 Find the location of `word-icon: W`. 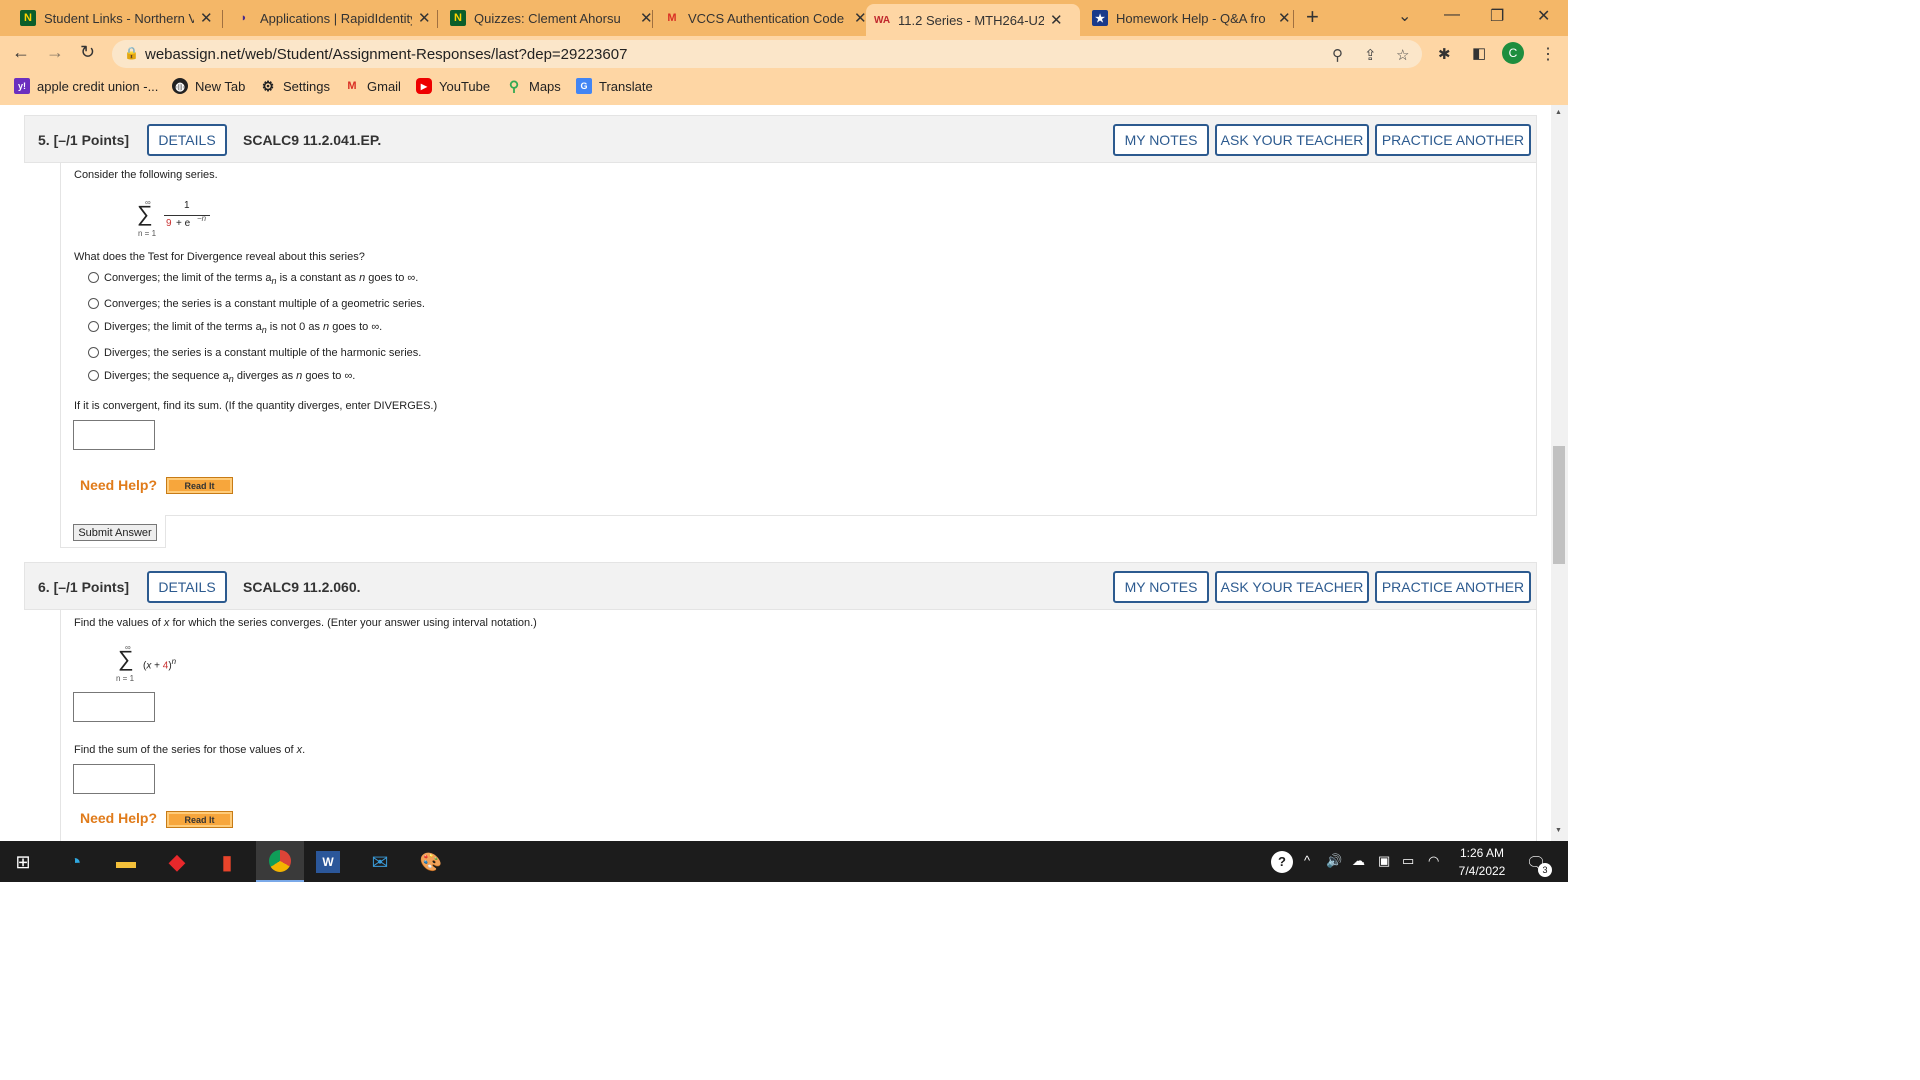

word-icon: W is located at coordinates (328, 862).